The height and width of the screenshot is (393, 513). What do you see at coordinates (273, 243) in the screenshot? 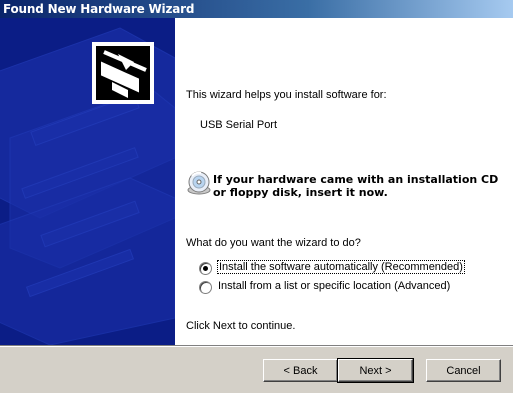
I see `question-text: What do you want the wizard to do?` at bounding box center [273, 243].